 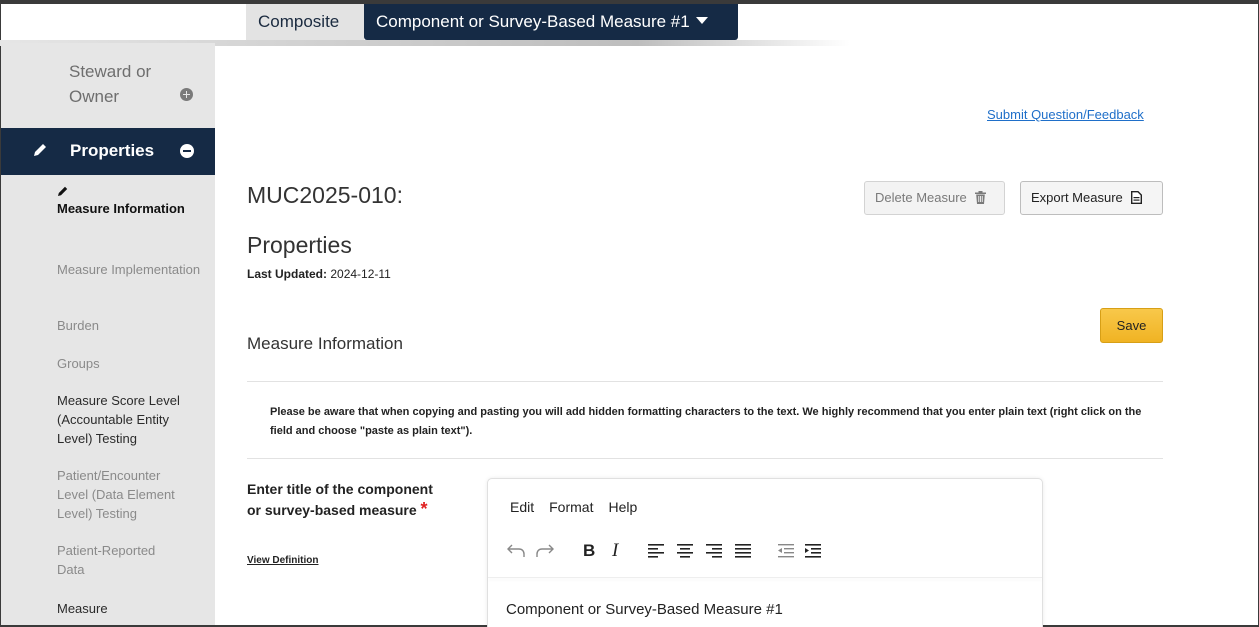 I want to click on sidebar-item-measure-implementation: Measure Implementation, so click(x=132, y=269).